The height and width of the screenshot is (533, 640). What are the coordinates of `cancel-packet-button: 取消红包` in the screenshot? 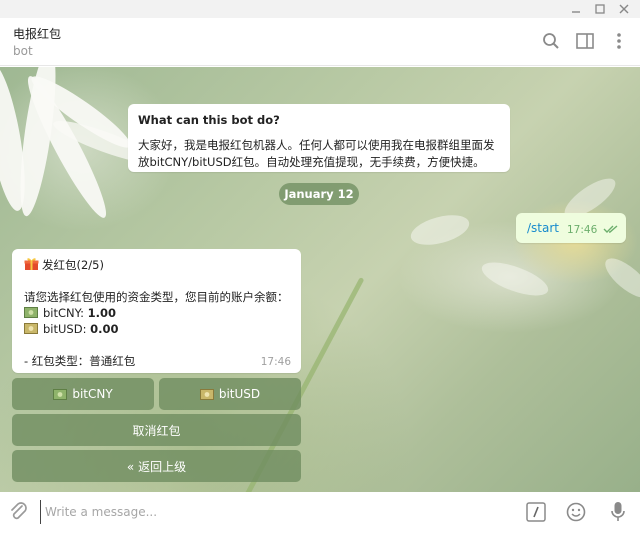 It's located at (156, 430).